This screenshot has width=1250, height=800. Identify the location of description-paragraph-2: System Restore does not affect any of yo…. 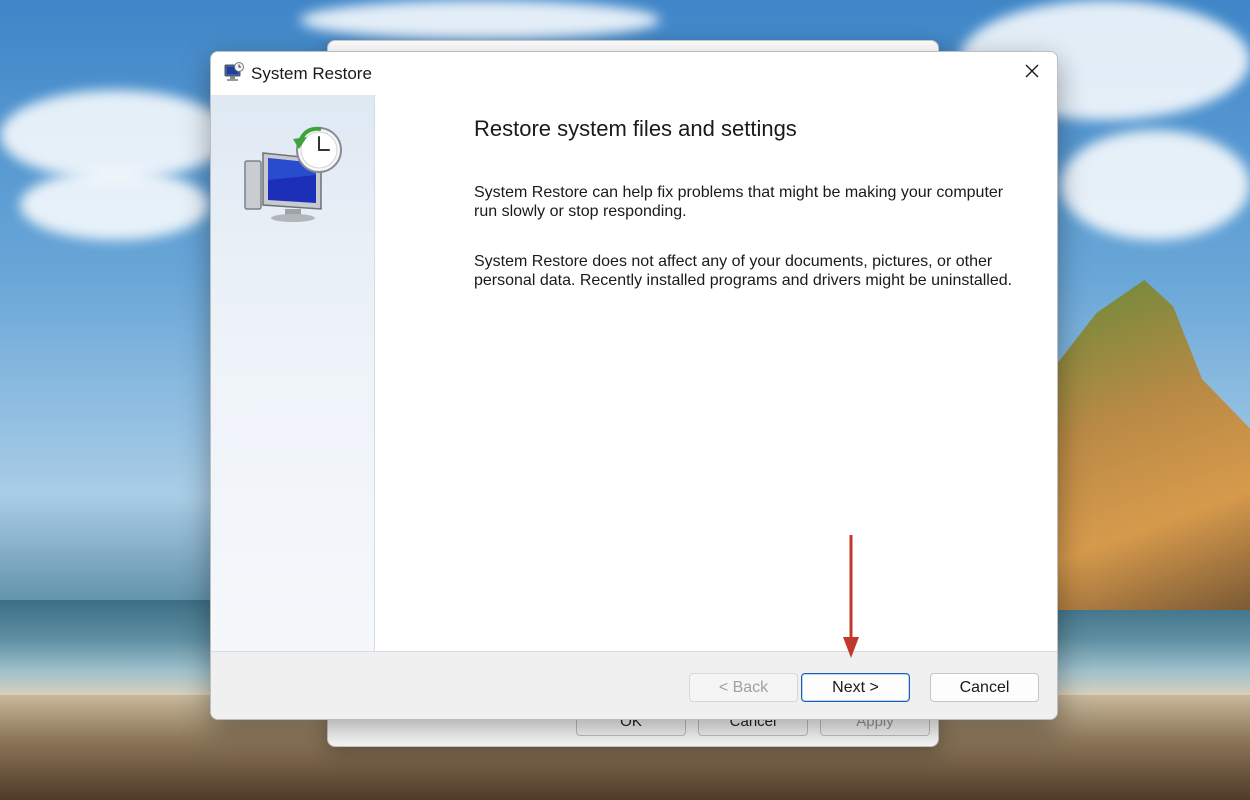
(743, 271).